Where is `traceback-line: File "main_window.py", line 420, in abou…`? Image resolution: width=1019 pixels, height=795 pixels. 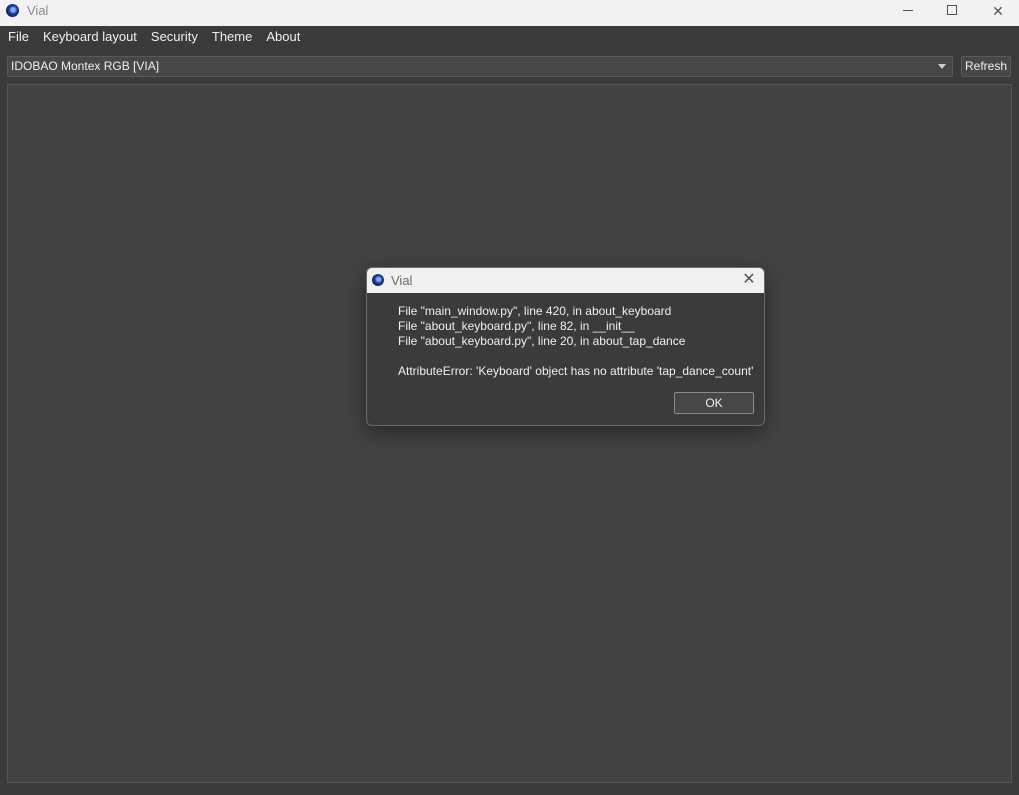 traceback-line: File "main_window.py", line 420, in abou… is located at coordinates (535, 311).